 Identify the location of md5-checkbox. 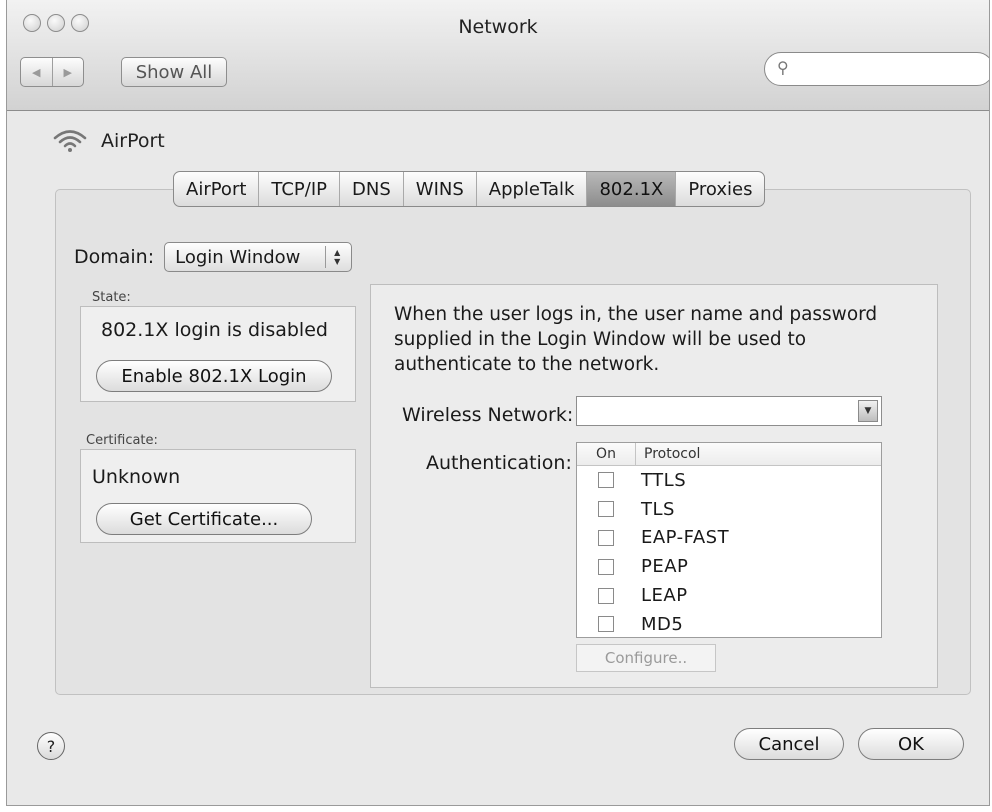
(606, 624).